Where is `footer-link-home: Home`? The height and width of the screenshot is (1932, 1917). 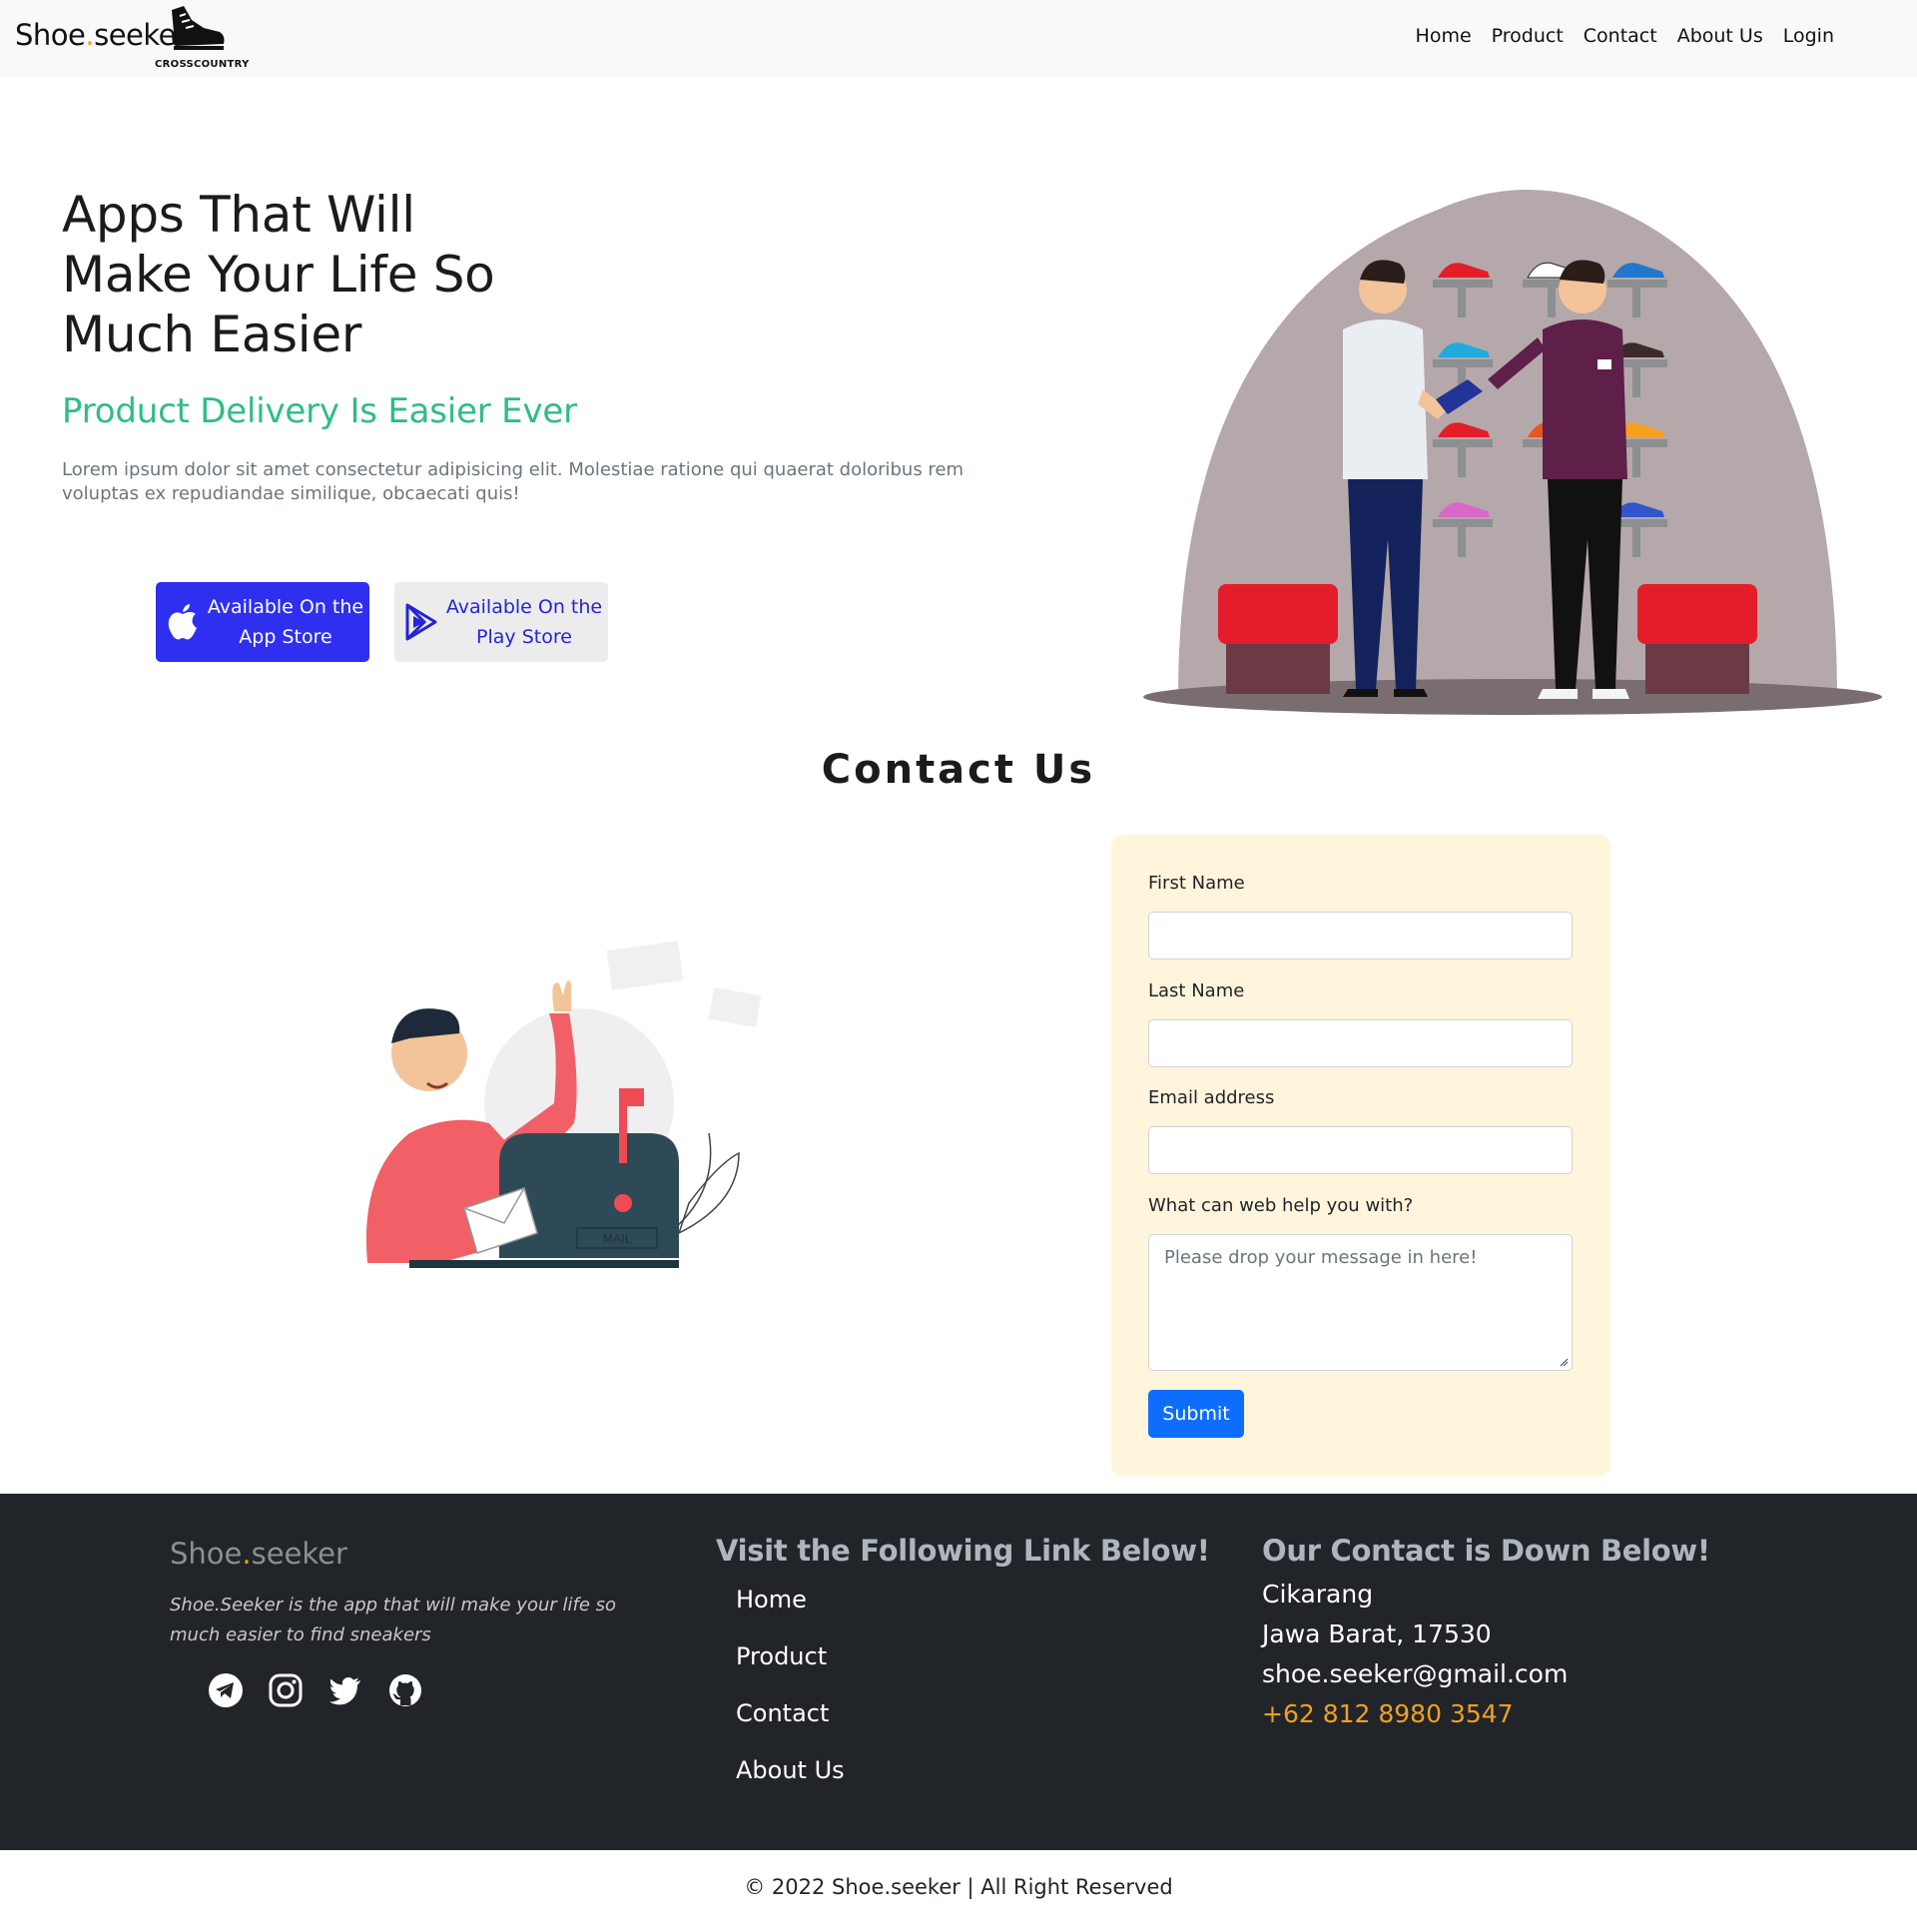 footer-link-home: Home is located at coordinates (790, 1614).